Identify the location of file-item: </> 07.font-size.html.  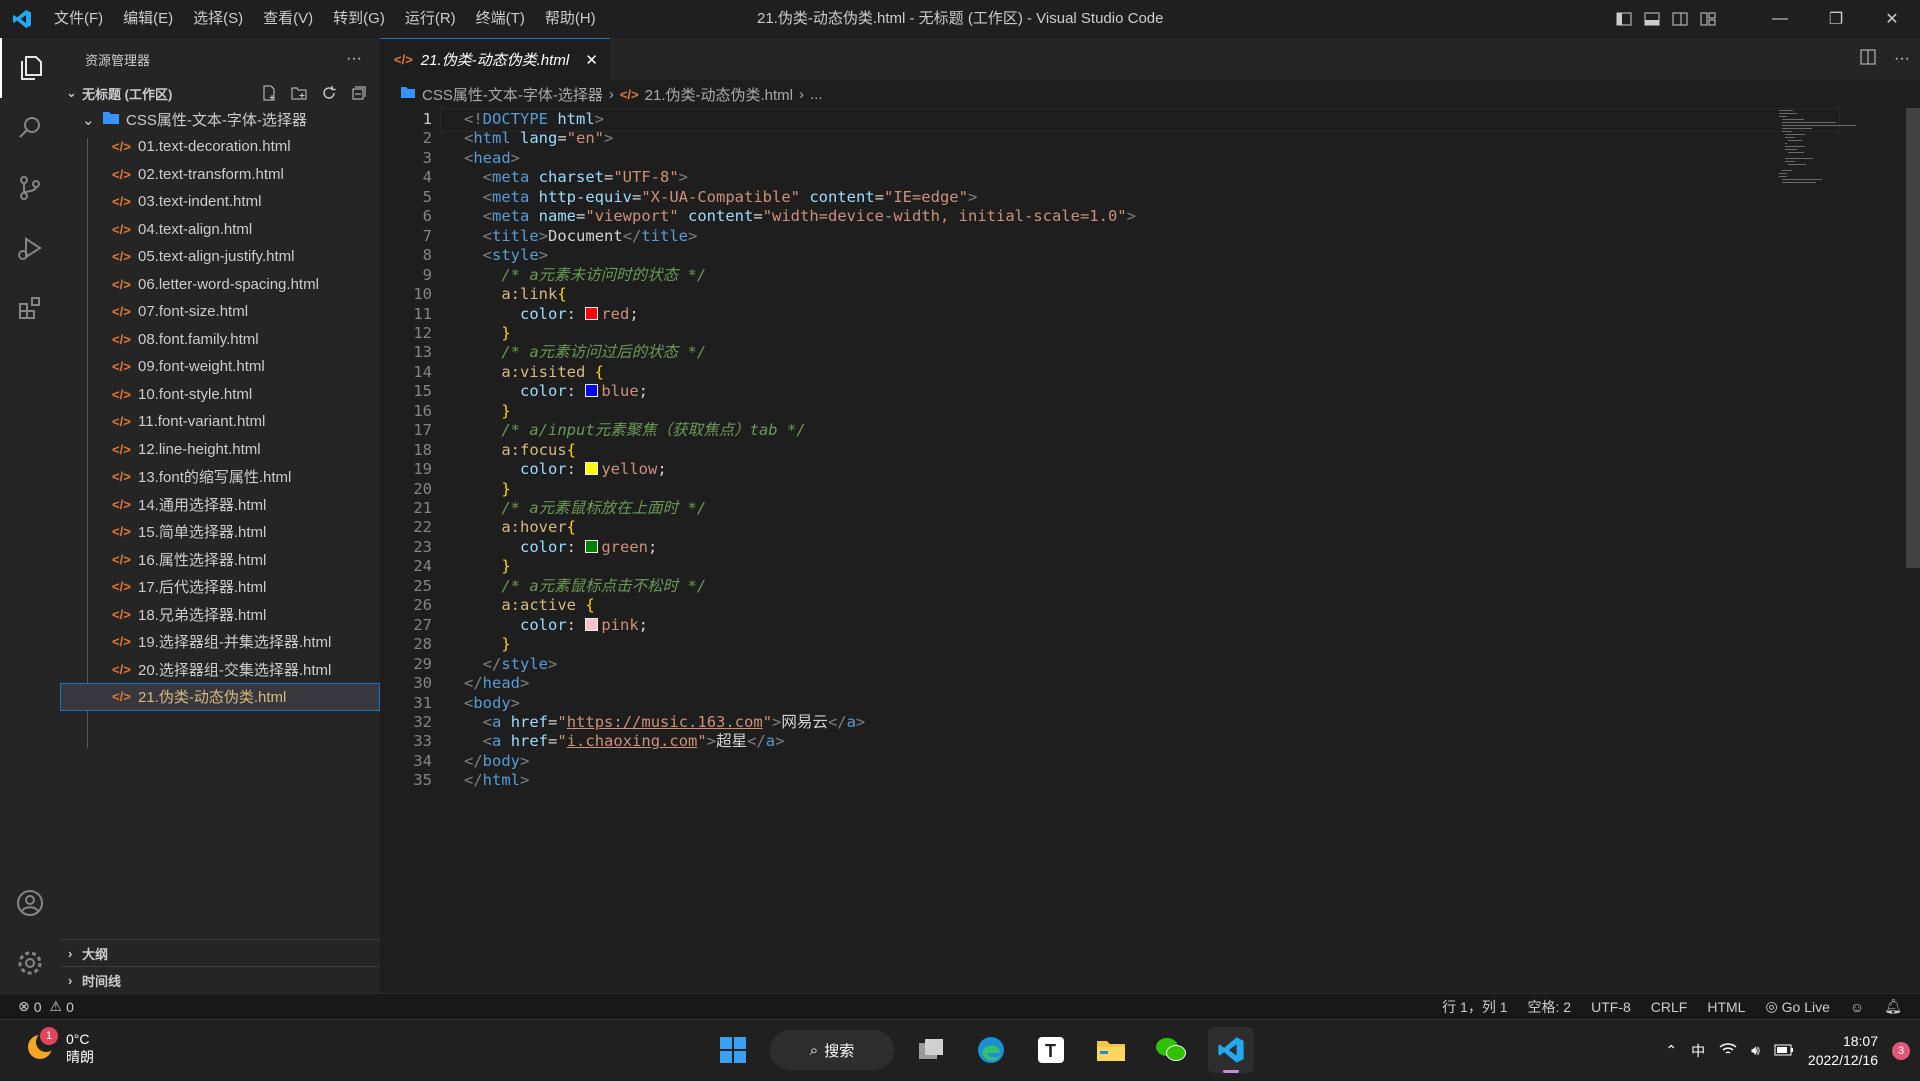
(220, 312).